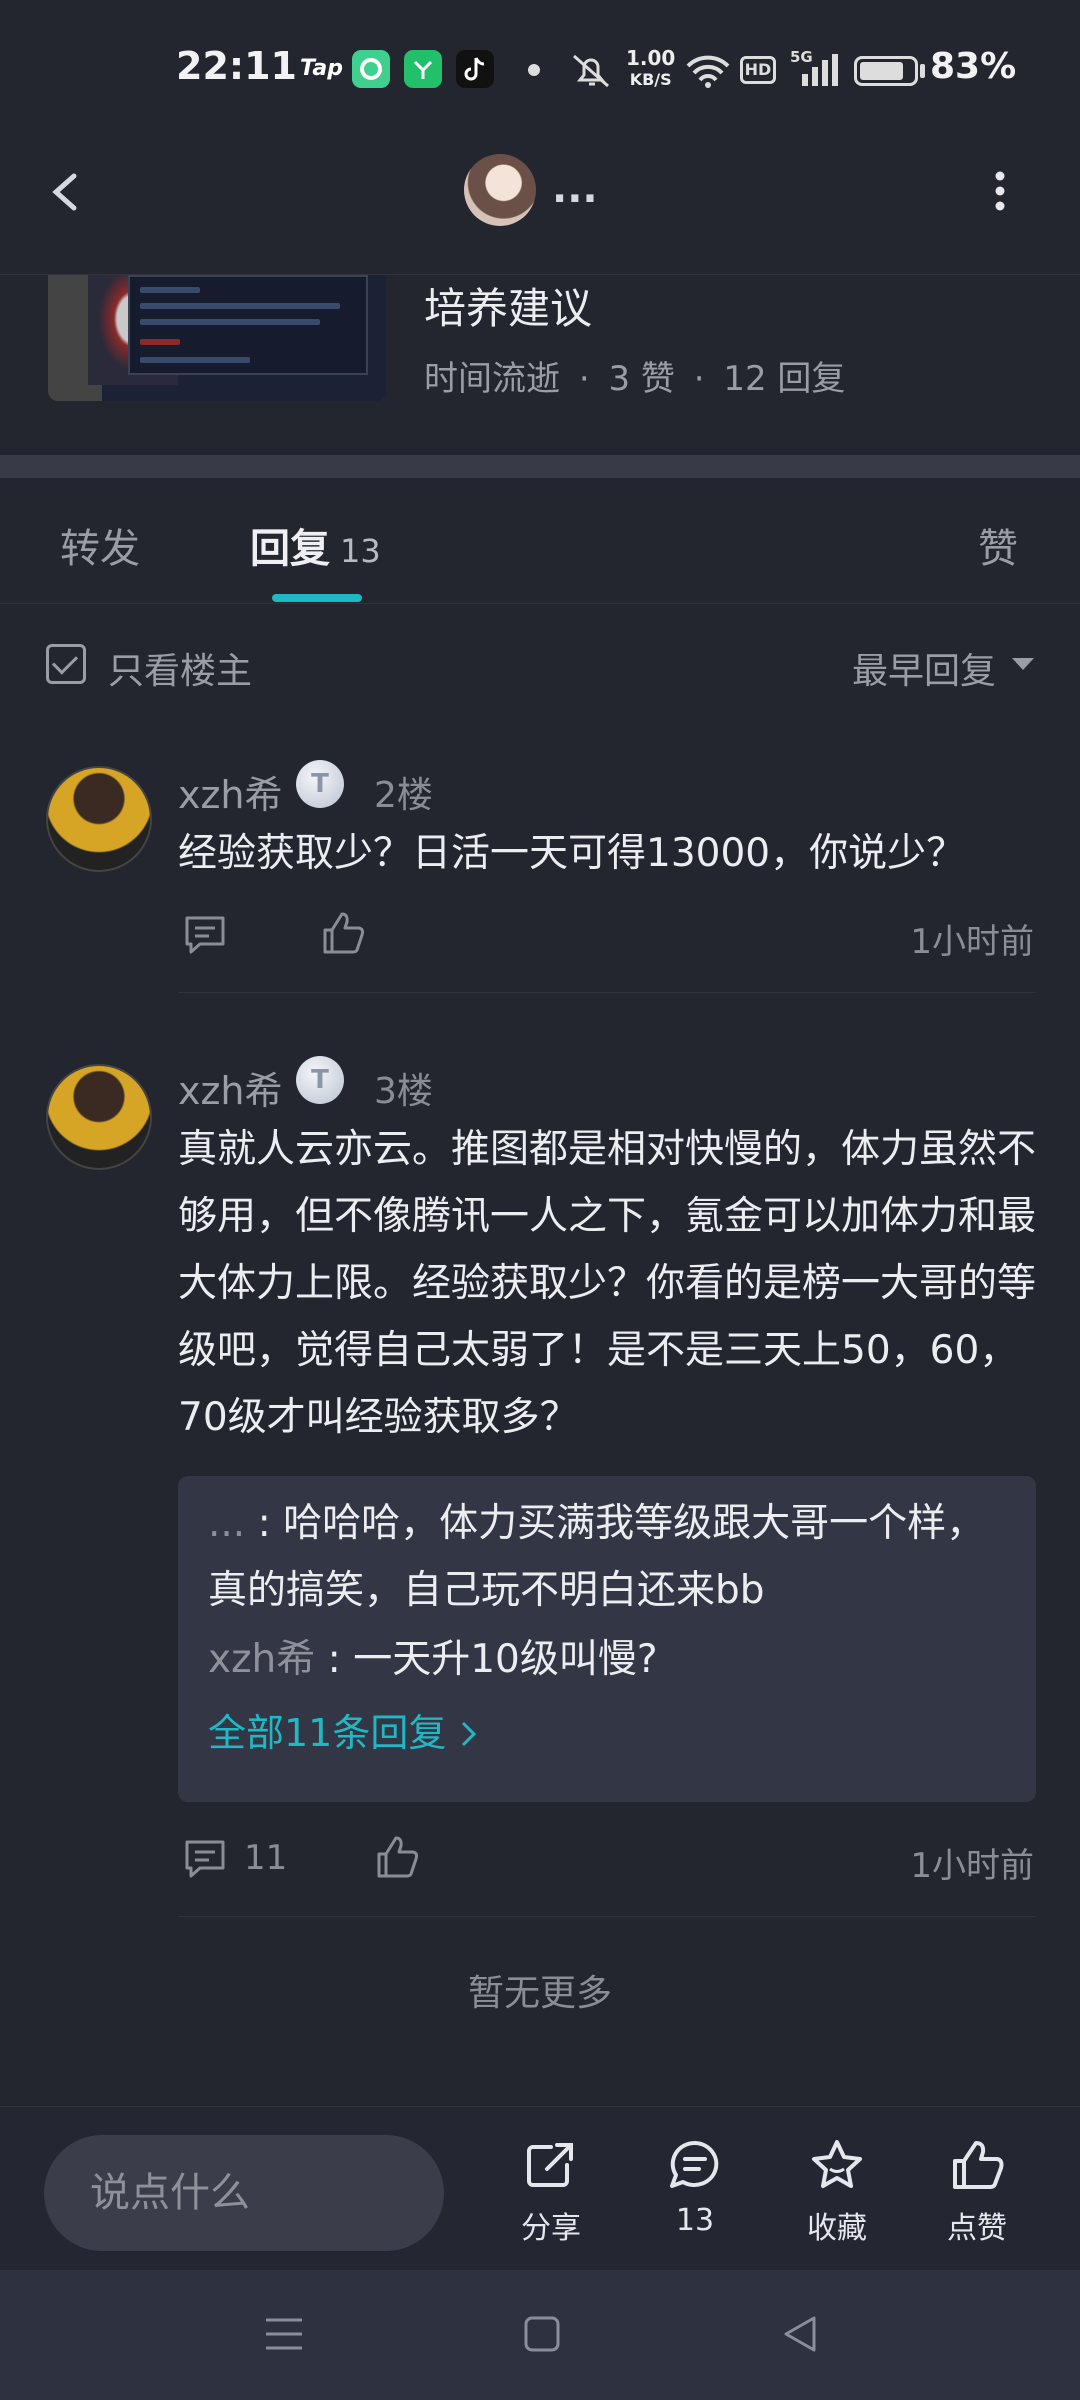 The width and height of the screenshot is (1080, 2400). What do you see at coordinates (500, 190) in the screenshot?
I see `author-avatar` at bounding box center [500, 190].